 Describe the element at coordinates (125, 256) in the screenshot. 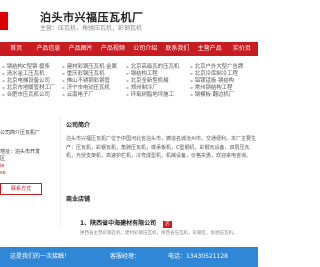

I see `bar-mid: 客服经理：` at that location.